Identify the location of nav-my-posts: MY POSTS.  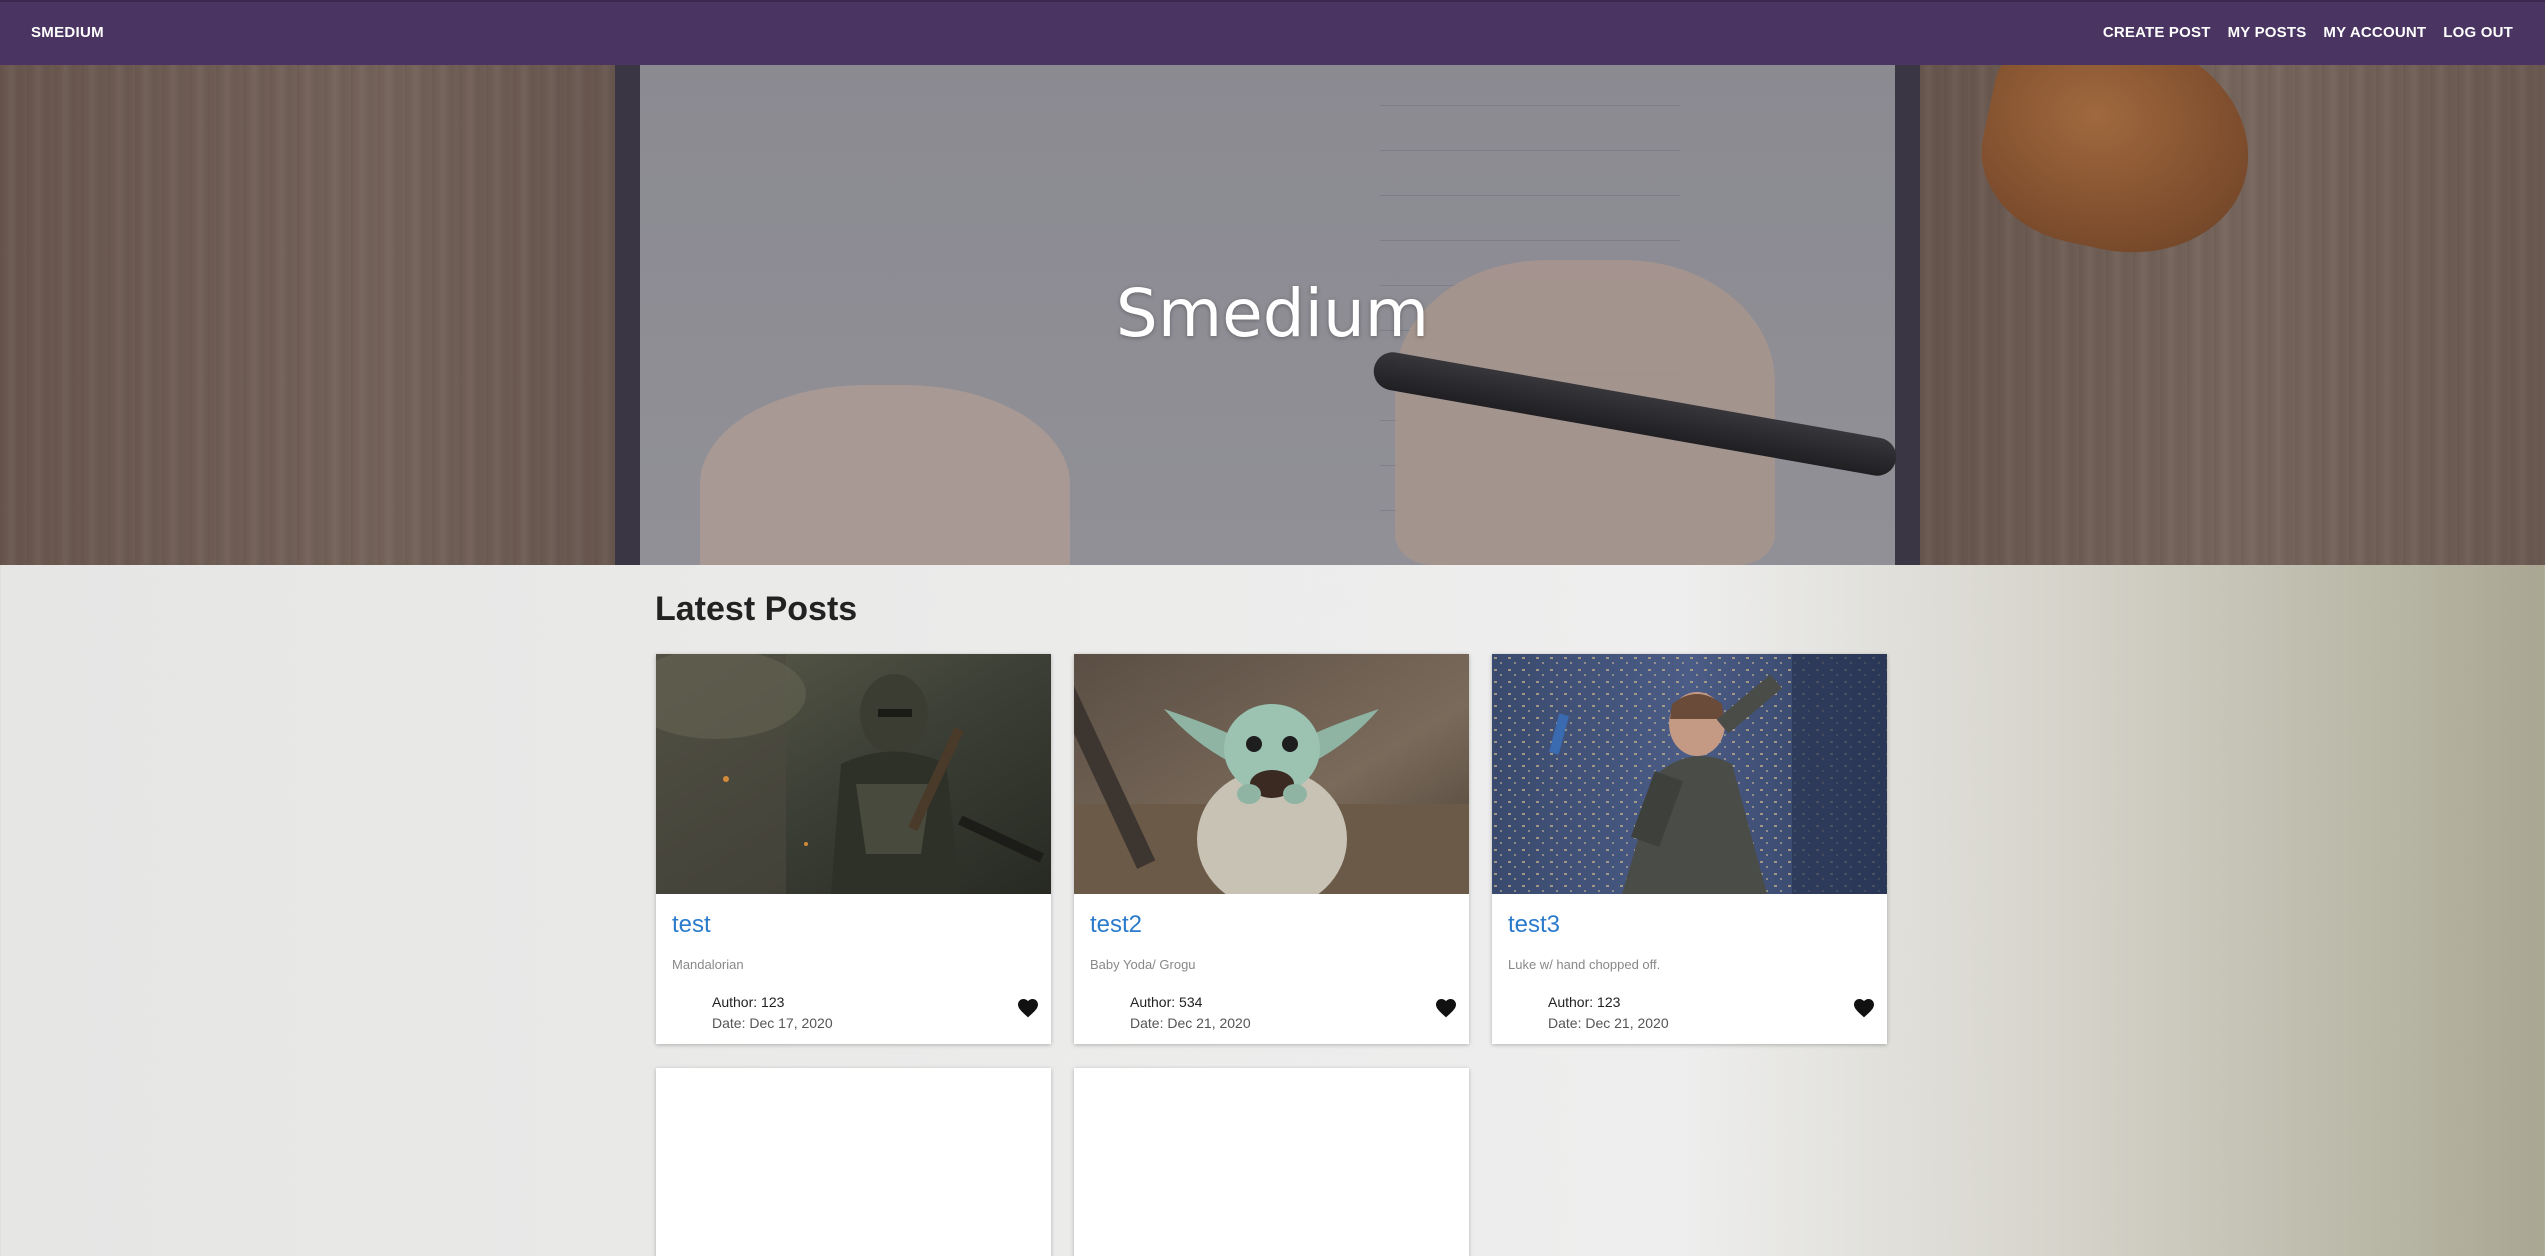
(2267, 32).